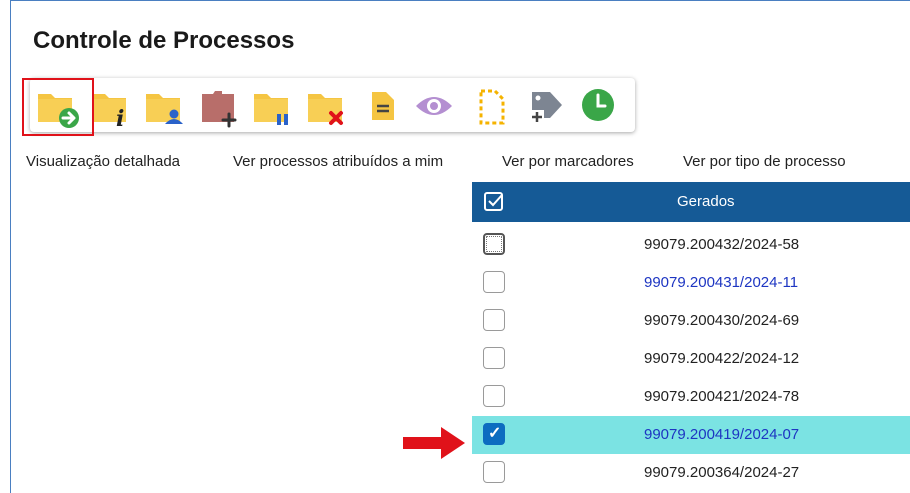  What do you see at coordinates (326, 105) in the screenshot?
I see `folder-x-icon` at bounding box center [326, 105].